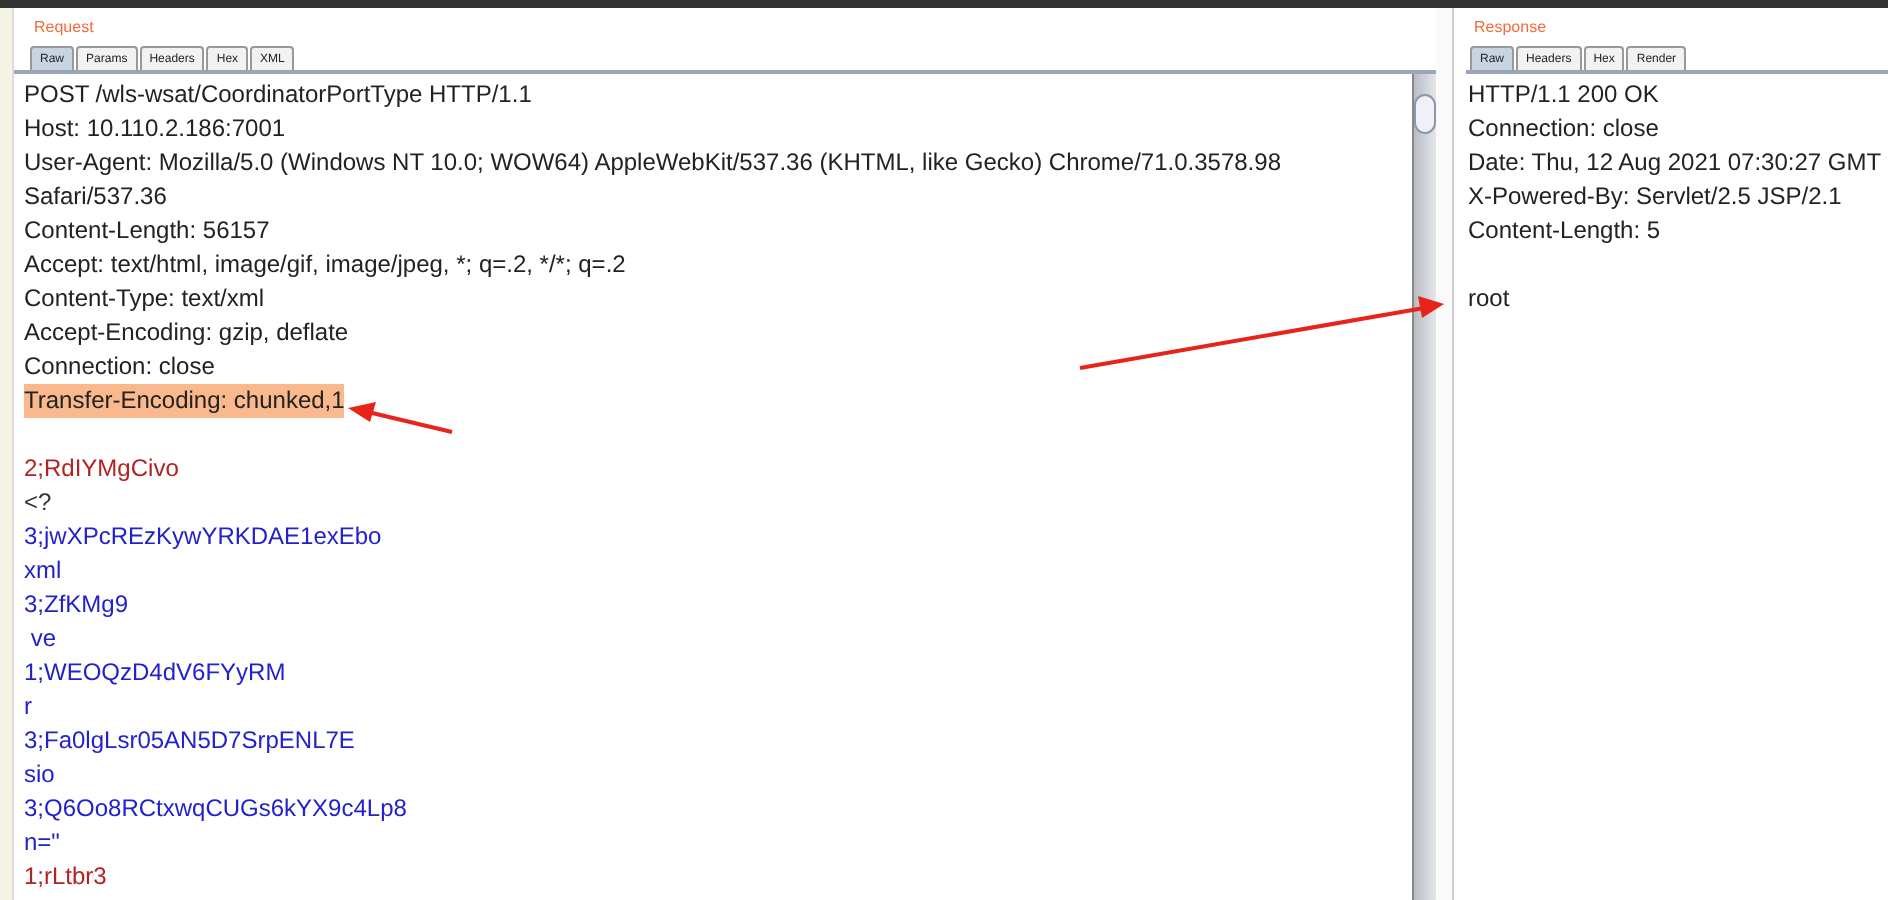  What do you see at coordinates (147, 231) in the screenshot?
I see `request-header-line: Content-Length: 56157` at bounding box center [147, 231].